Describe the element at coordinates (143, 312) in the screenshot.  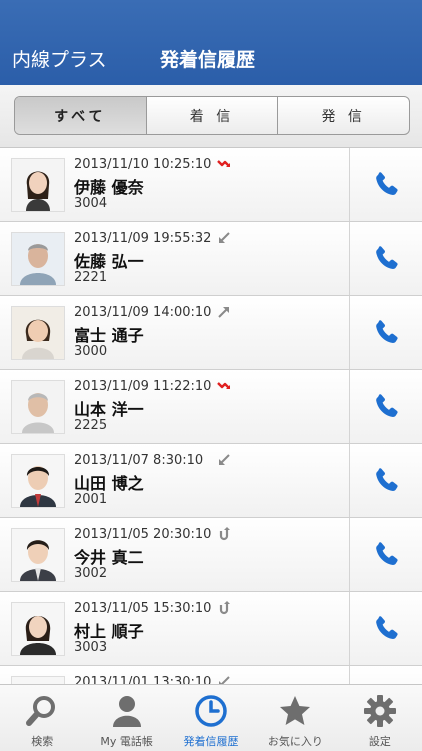
I see `call-datetime: 2013/11/09 14:00:10` at that location.